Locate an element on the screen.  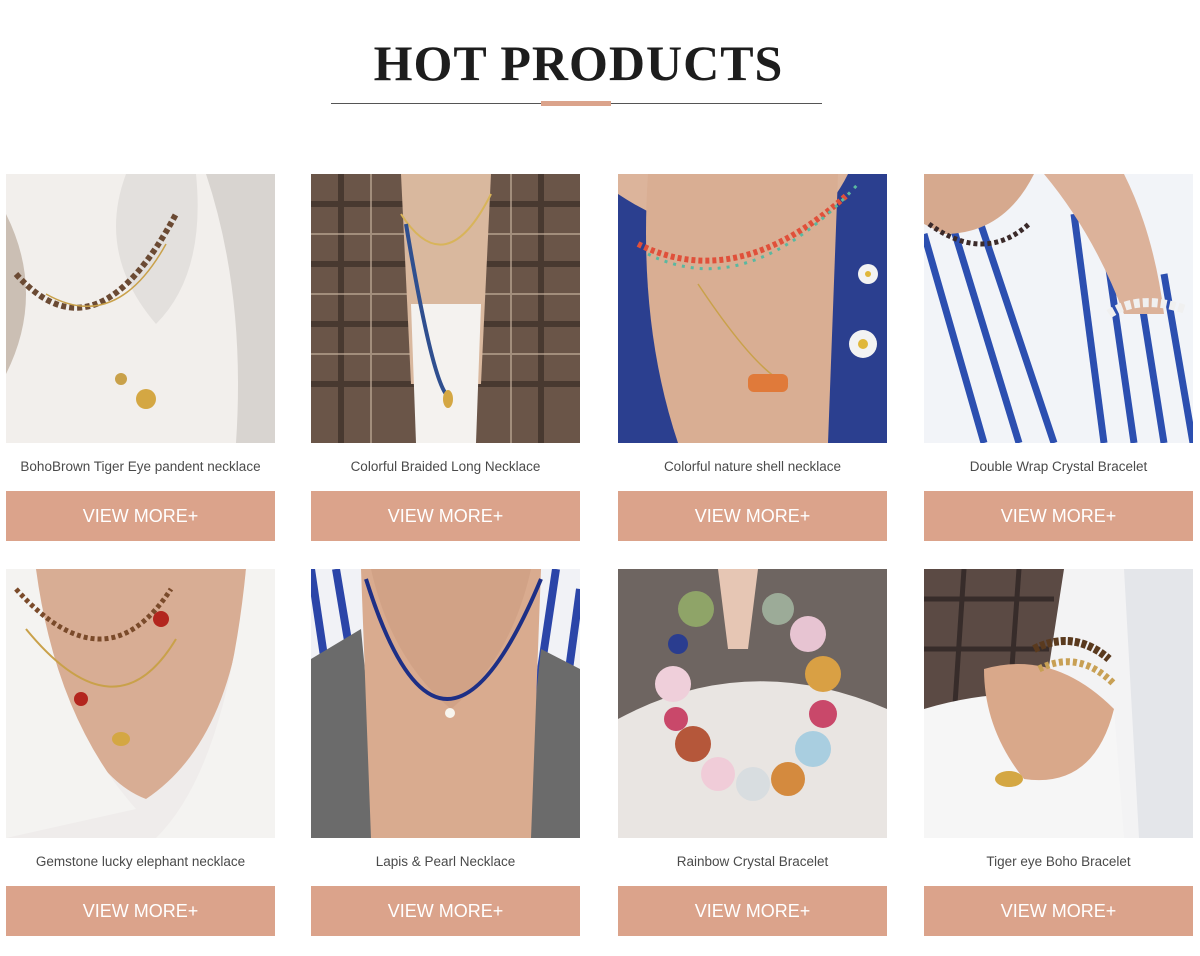
product-card: Double Wrap Crystal Bracelet VIEW MORE+ is located at coordinates (1058, 357).